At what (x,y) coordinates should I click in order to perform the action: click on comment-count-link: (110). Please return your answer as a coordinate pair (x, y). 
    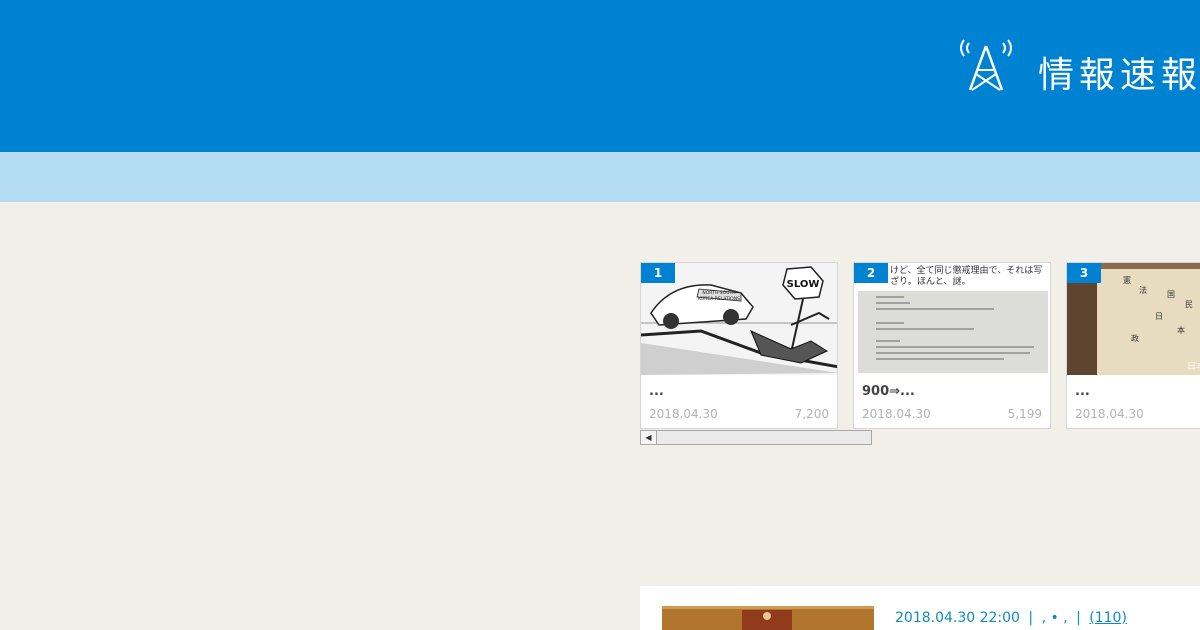
    Looking at the image, I should click on (1108, 618).